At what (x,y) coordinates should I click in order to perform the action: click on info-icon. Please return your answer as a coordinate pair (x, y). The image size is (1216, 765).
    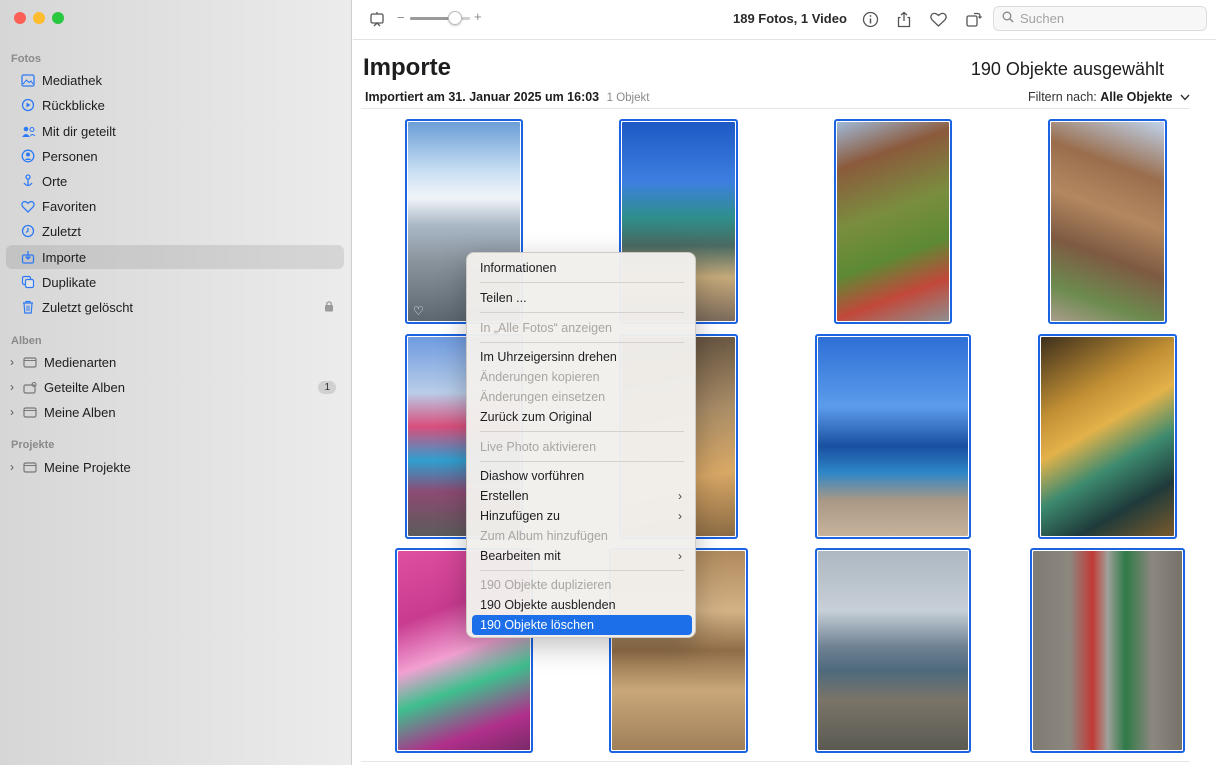
    Looking at the image, I should click on (870, 19).